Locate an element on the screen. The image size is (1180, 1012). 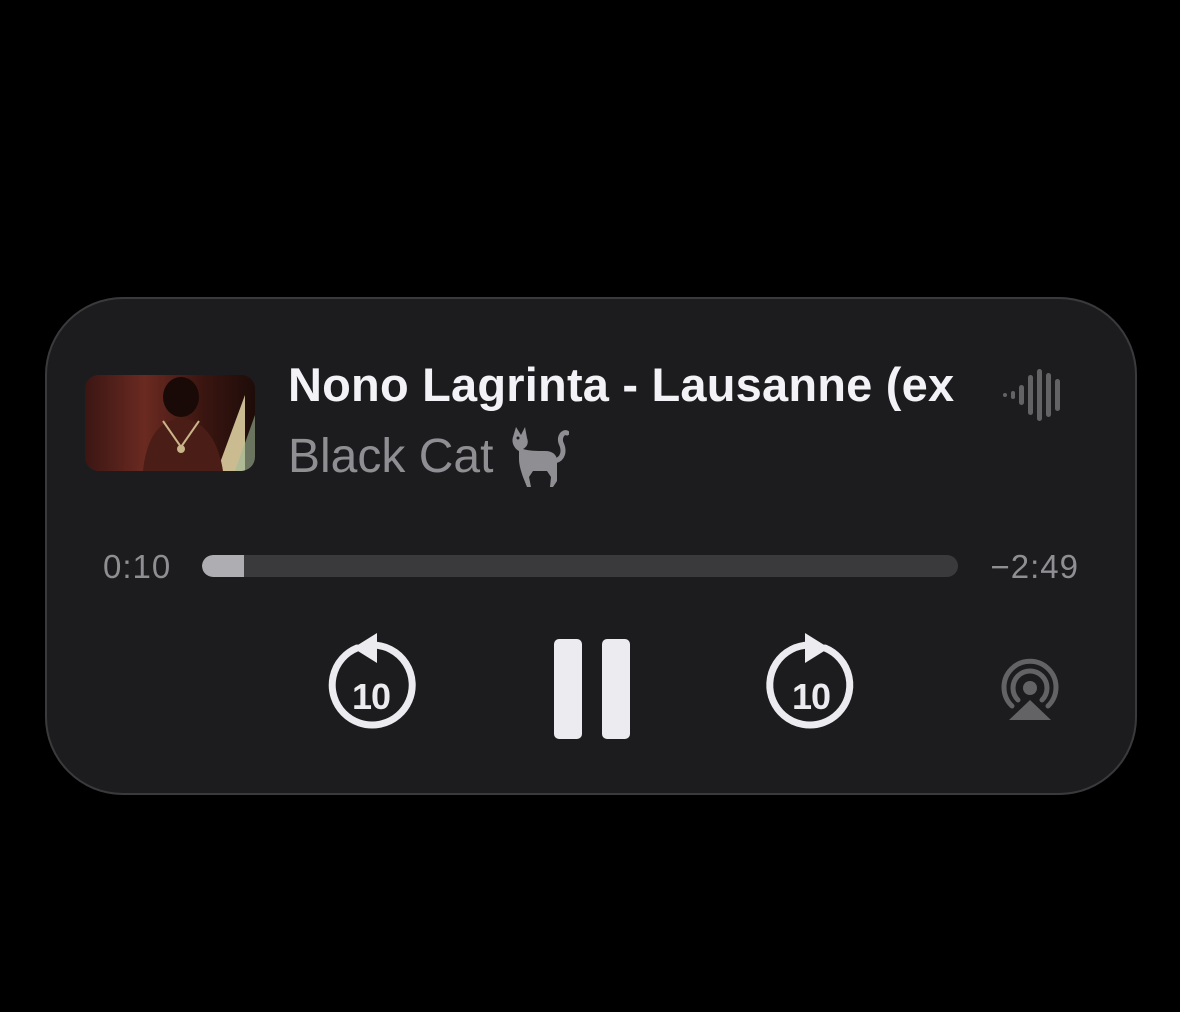
track-artist: Black Cat is located at coordinates (391, 456).